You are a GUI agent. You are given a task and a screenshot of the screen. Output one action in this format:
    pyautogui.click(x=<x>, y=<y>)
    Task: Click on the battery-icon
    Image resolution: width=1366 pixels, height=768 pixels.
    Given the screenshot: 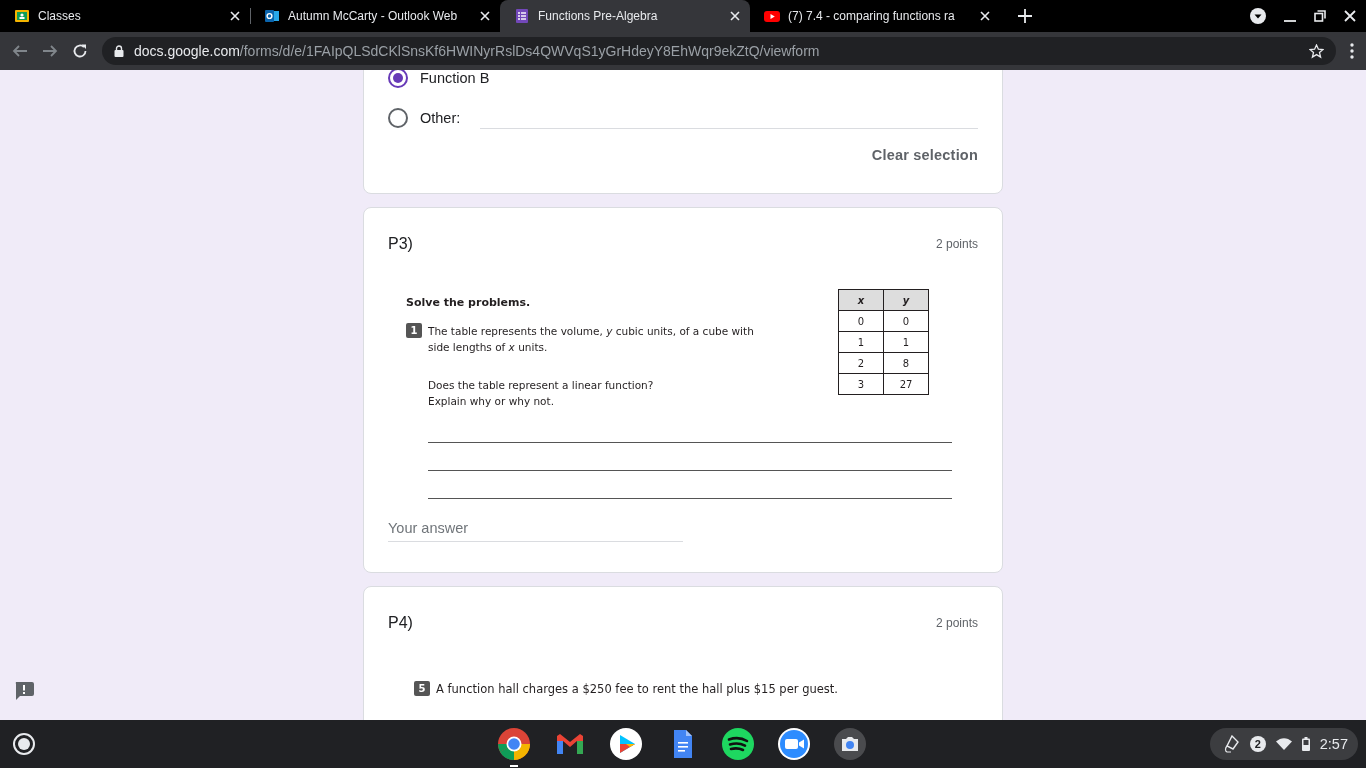 What is the action you would take?
    pyautogui.click(x=1305, y=744)
    